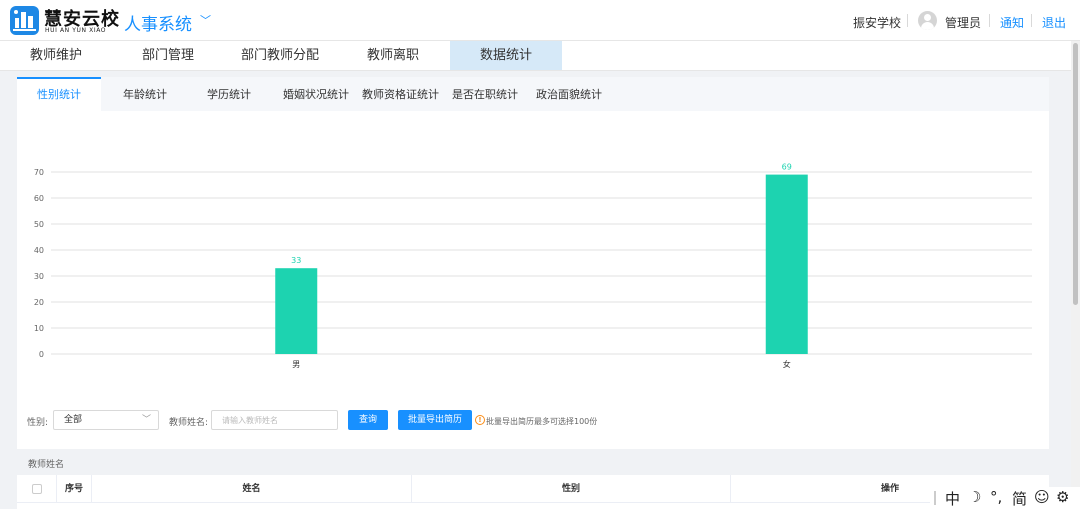 The height and width of the screenshot is (509, 1080). Describe the element at coordinates (39, 224) in the screenshot. I see `y-tick-label: 50` at that location.